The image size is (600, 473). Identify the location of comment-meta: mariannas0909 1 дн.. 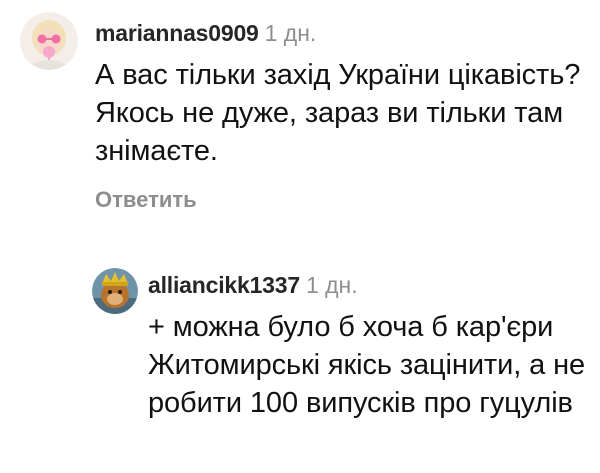
(205, 33).